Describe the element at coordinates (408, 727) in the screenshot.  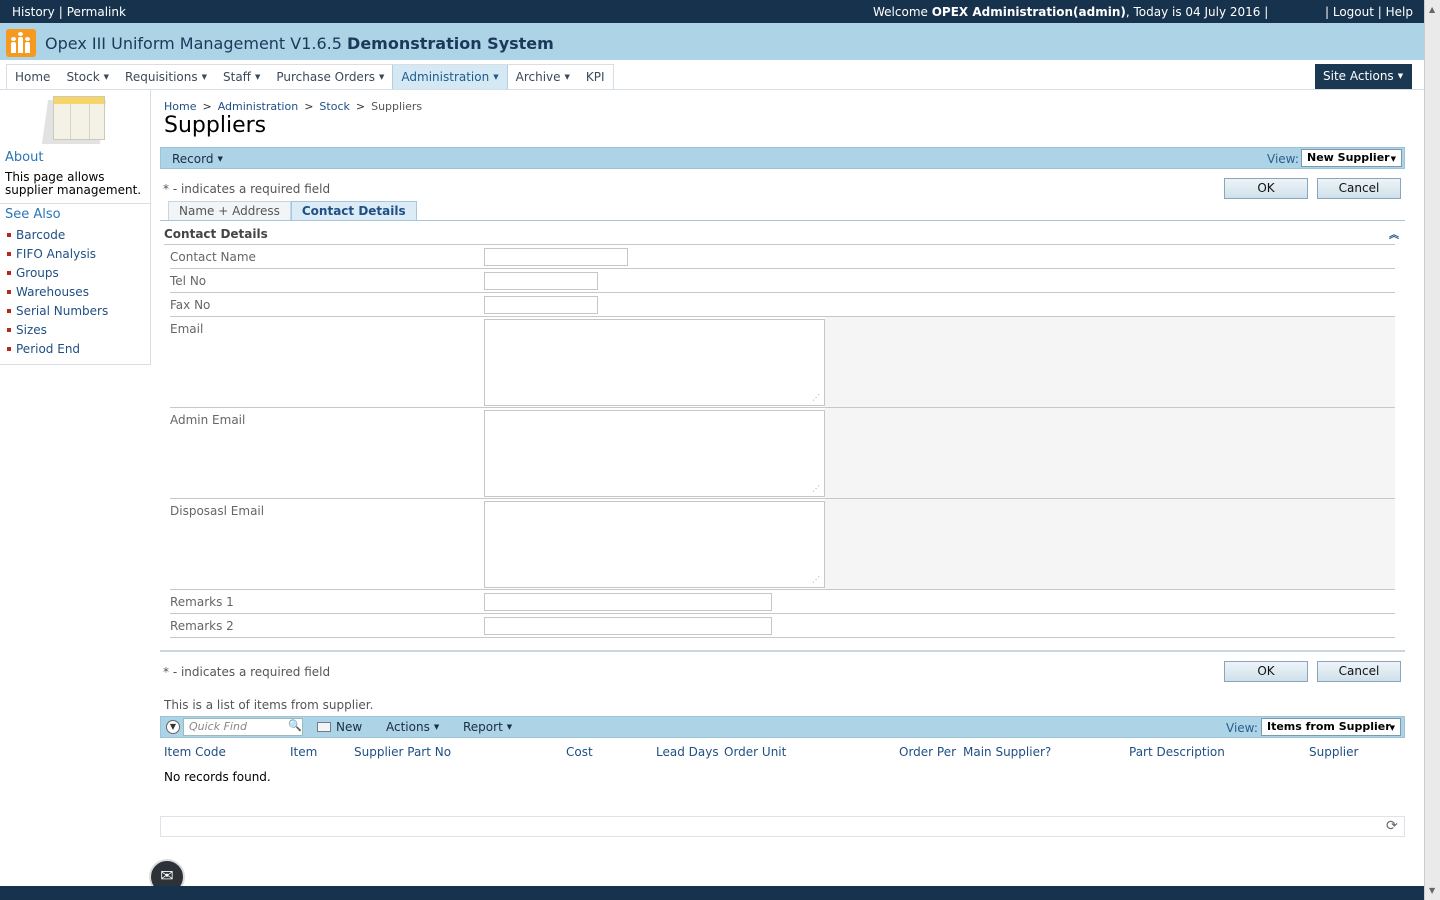
I see `actions-label: Actions` at that location.